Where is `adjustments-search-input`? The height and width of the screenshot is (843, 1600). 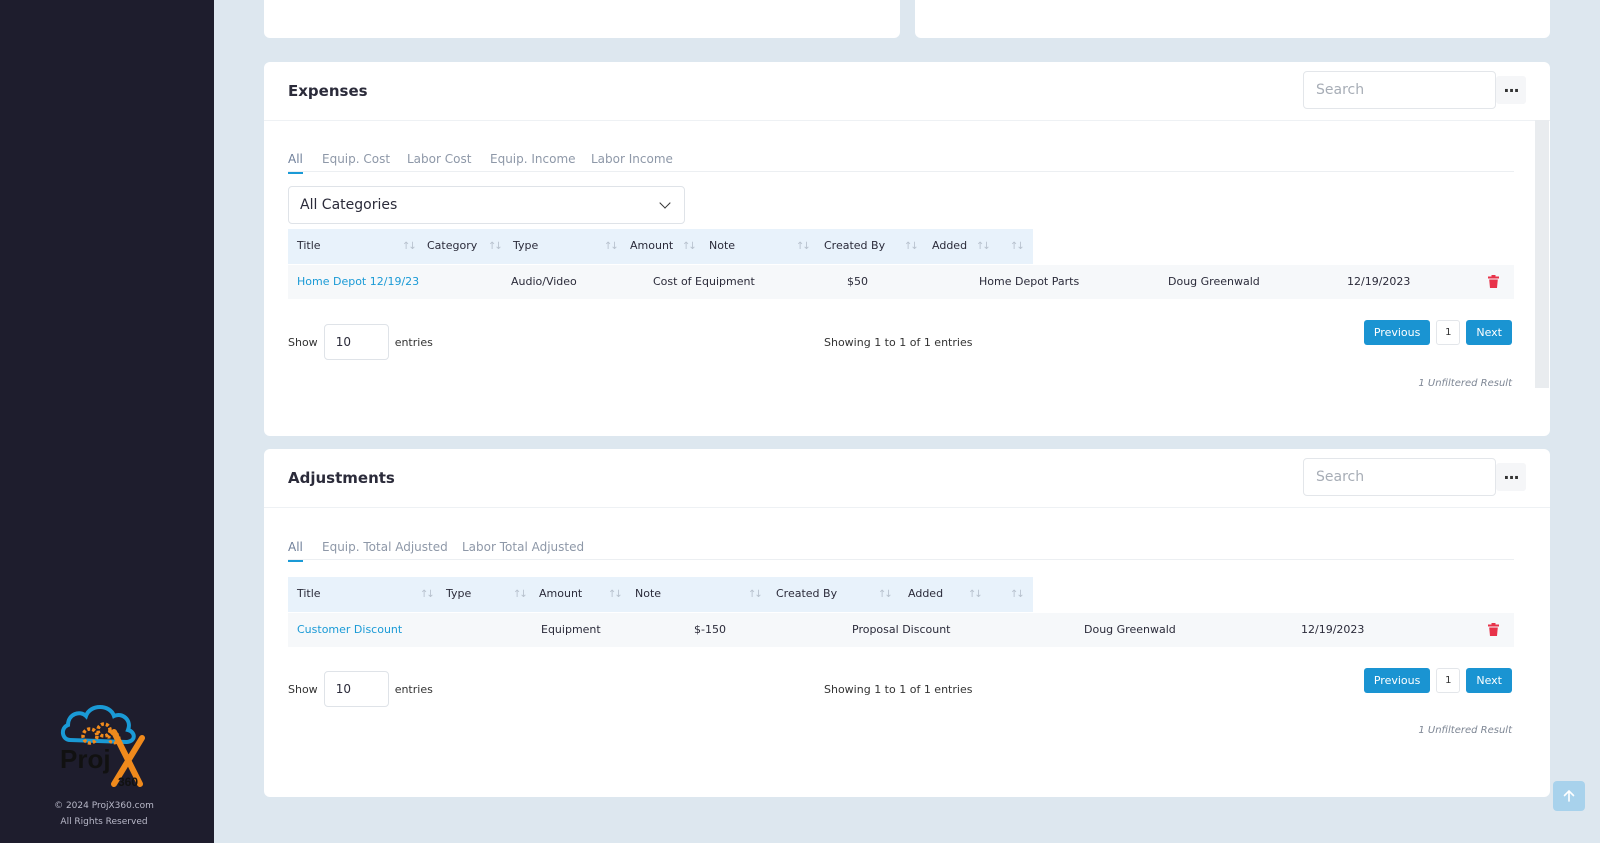
adjustments-search-input is located at coordinates (1399, 477).